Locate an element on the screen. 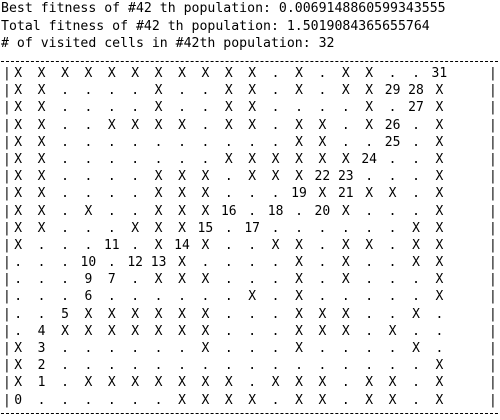 This screenshot has height=420, width=500. bottom-dashed-divider is located at coordinates (249, 413).